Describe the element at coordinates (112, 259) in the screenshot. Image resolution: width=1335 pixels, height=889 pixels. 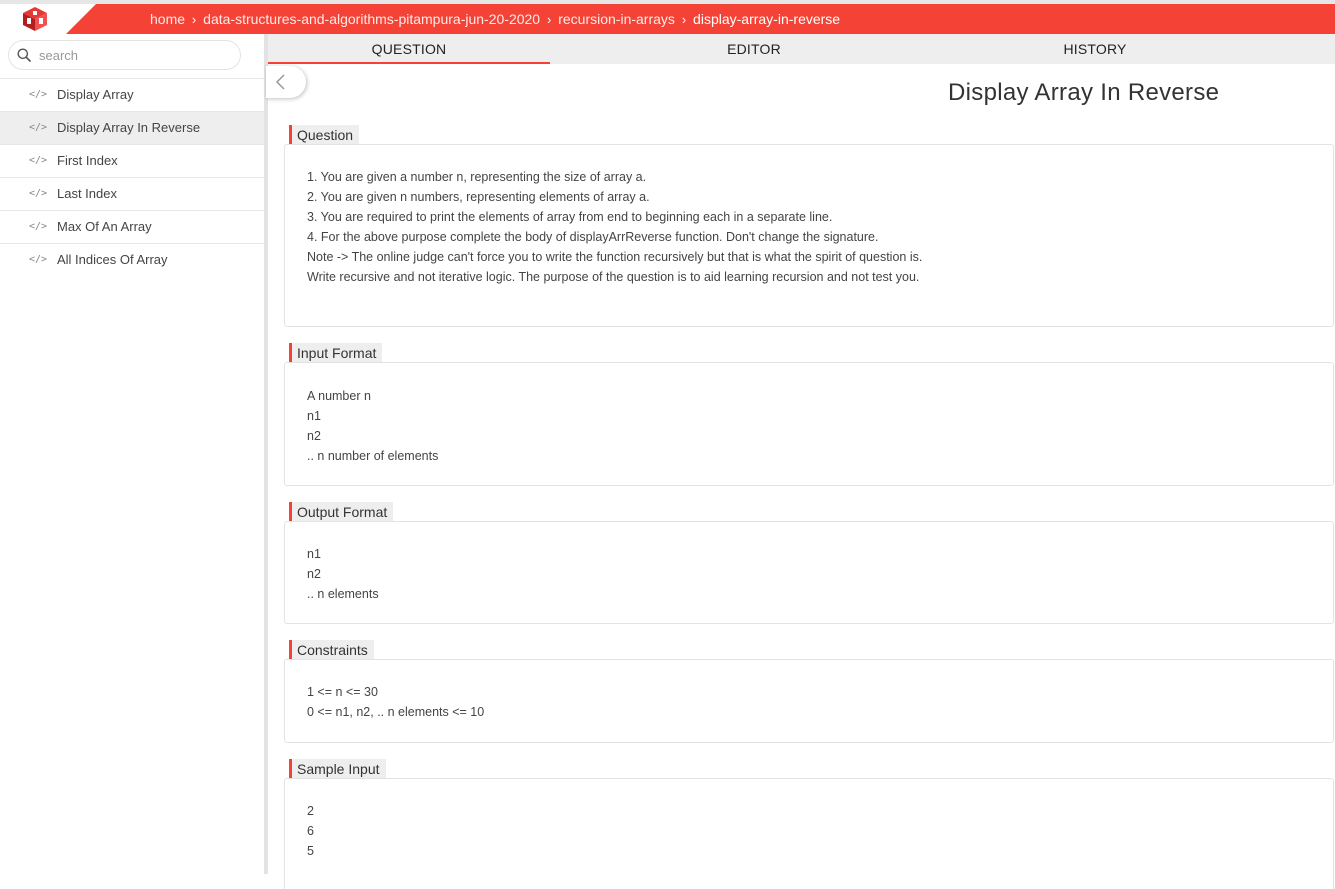
I see `sidebar-item-label: All Indices Of Array` at that location.